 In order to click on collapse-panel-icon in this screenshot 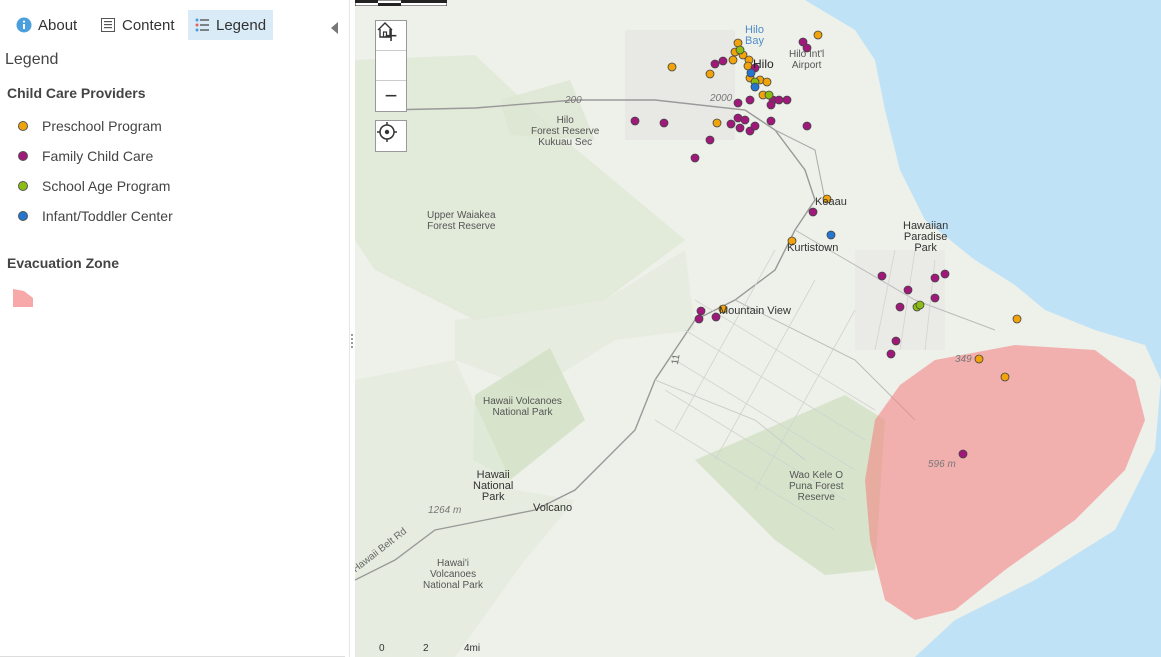, I will do `click(335, 29)`.